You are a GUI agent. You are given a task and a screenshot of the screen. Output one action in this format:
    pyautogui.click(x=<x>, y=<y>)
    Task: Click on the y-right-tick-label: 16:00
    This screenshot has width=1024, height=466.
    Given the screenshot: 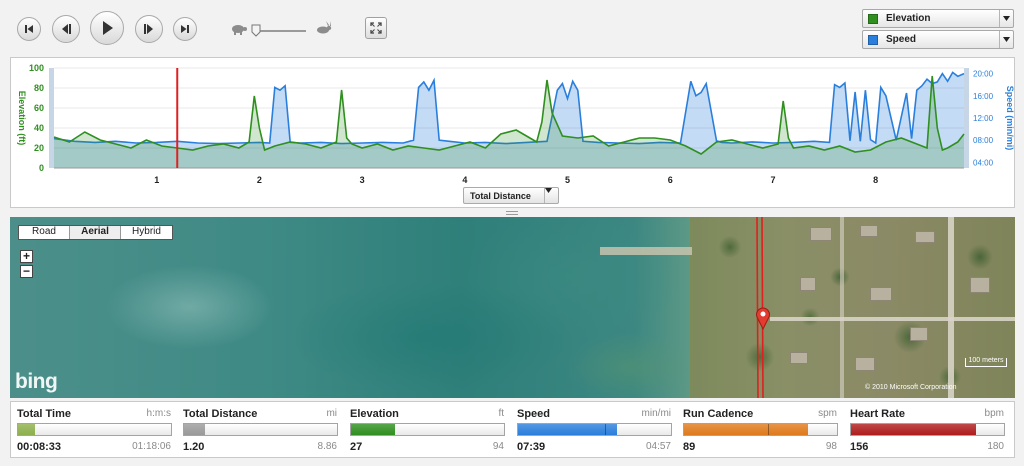 What is the action you would take?
    pyautogui.click(x=983, y=96)
    